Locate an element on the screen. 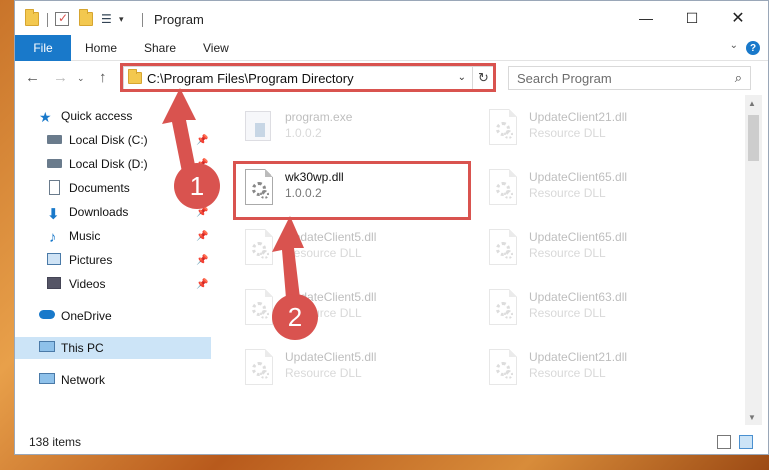 Image resolution: width=769 pixels, height=470 pixels. file-item: UpdateClient63.dll Resource DLL is located at coordinates (607, 310).